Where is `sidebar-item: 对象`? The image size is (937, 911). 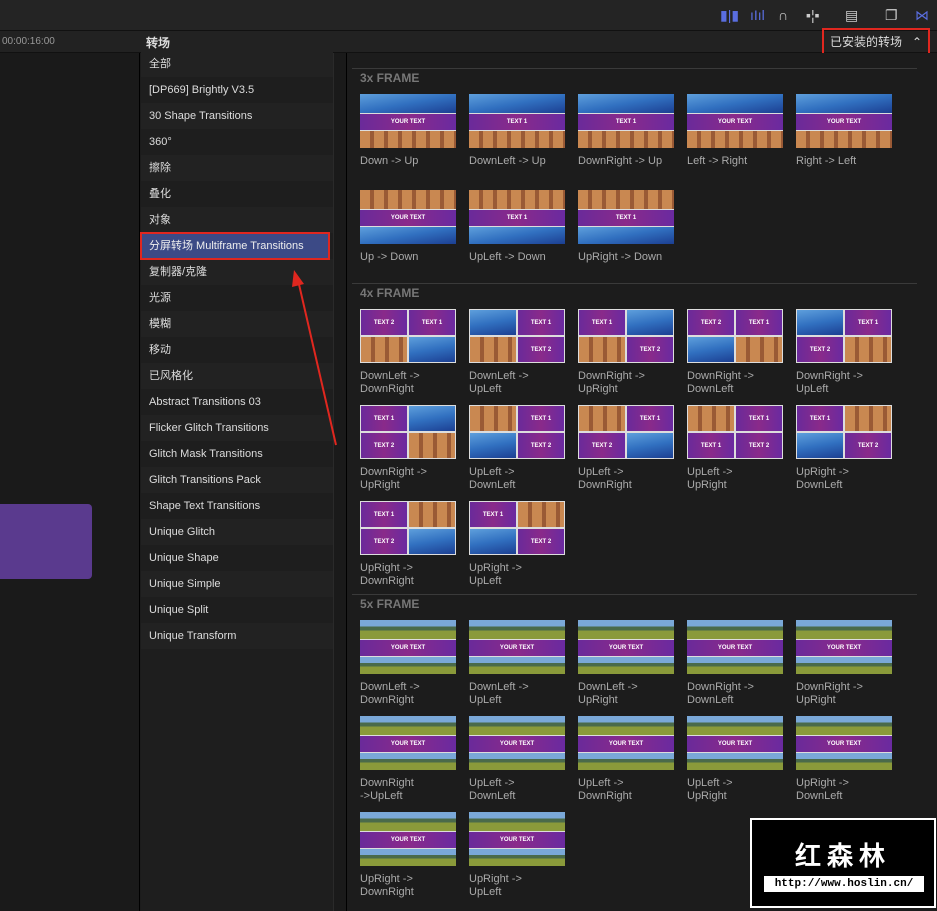 sidebar-item: 对象 is located at coordinates (237, 220).